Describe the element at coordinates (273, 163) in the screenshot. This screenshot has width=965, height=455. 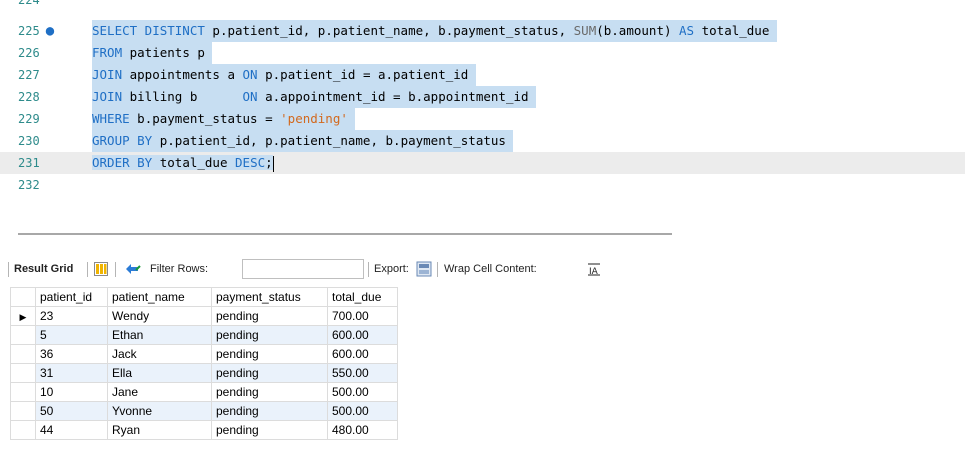
I see `text-caret` at that location.